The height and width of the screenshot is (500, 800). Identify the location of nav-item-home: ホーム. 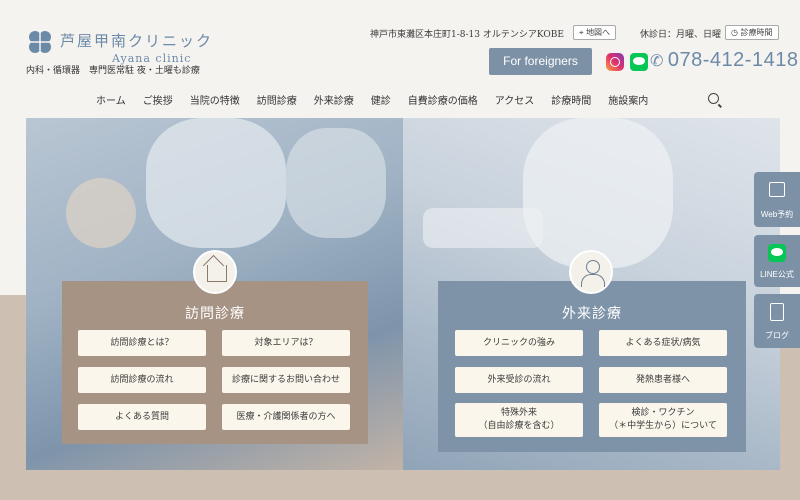
(111, 100).